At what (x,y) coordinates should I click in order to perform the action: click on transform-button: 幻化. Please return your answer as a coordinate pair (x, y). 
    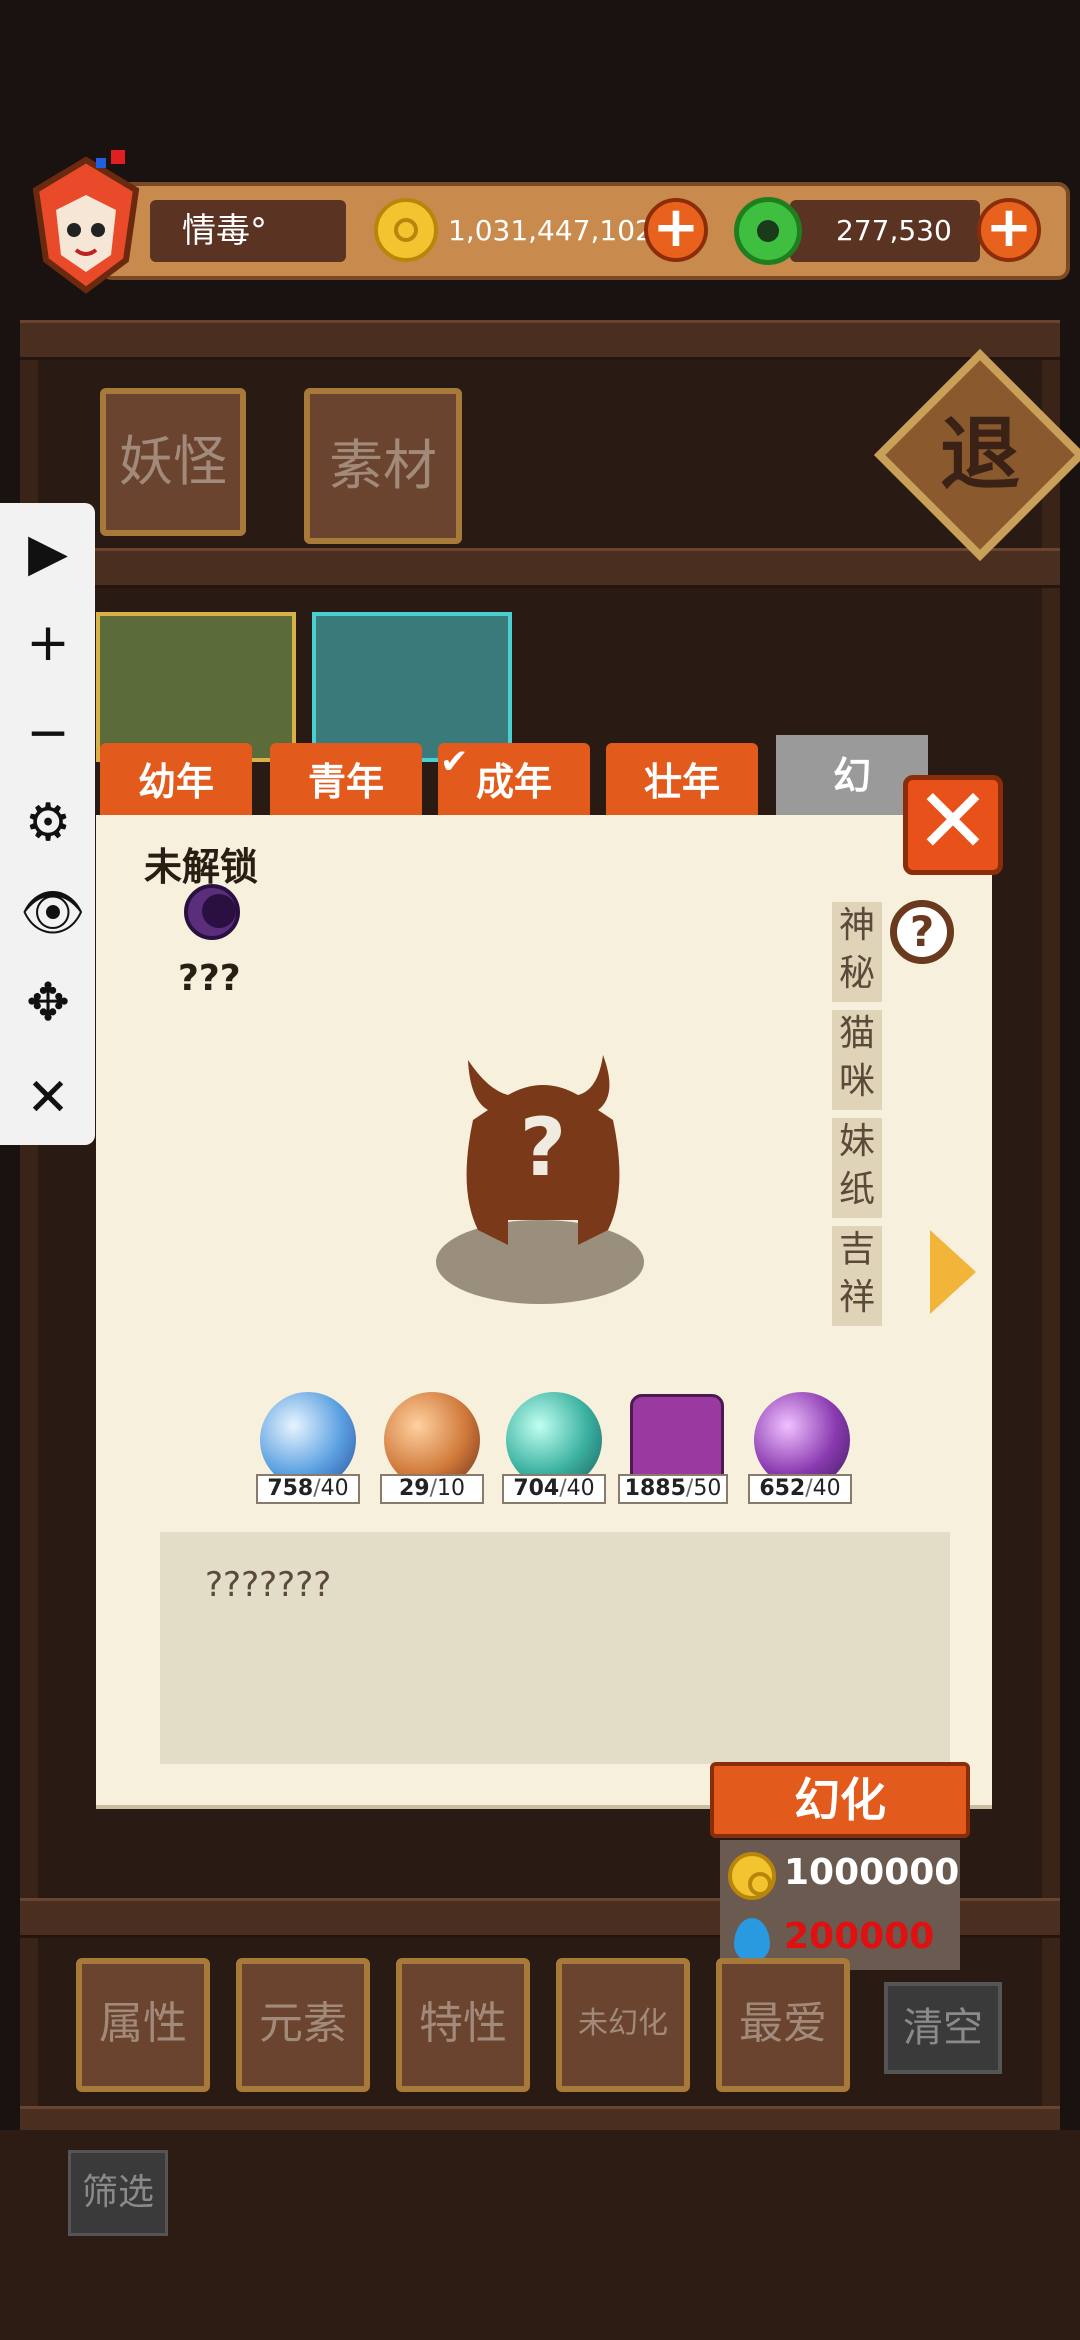
    Looking at the image, I should click on (840, 1800).